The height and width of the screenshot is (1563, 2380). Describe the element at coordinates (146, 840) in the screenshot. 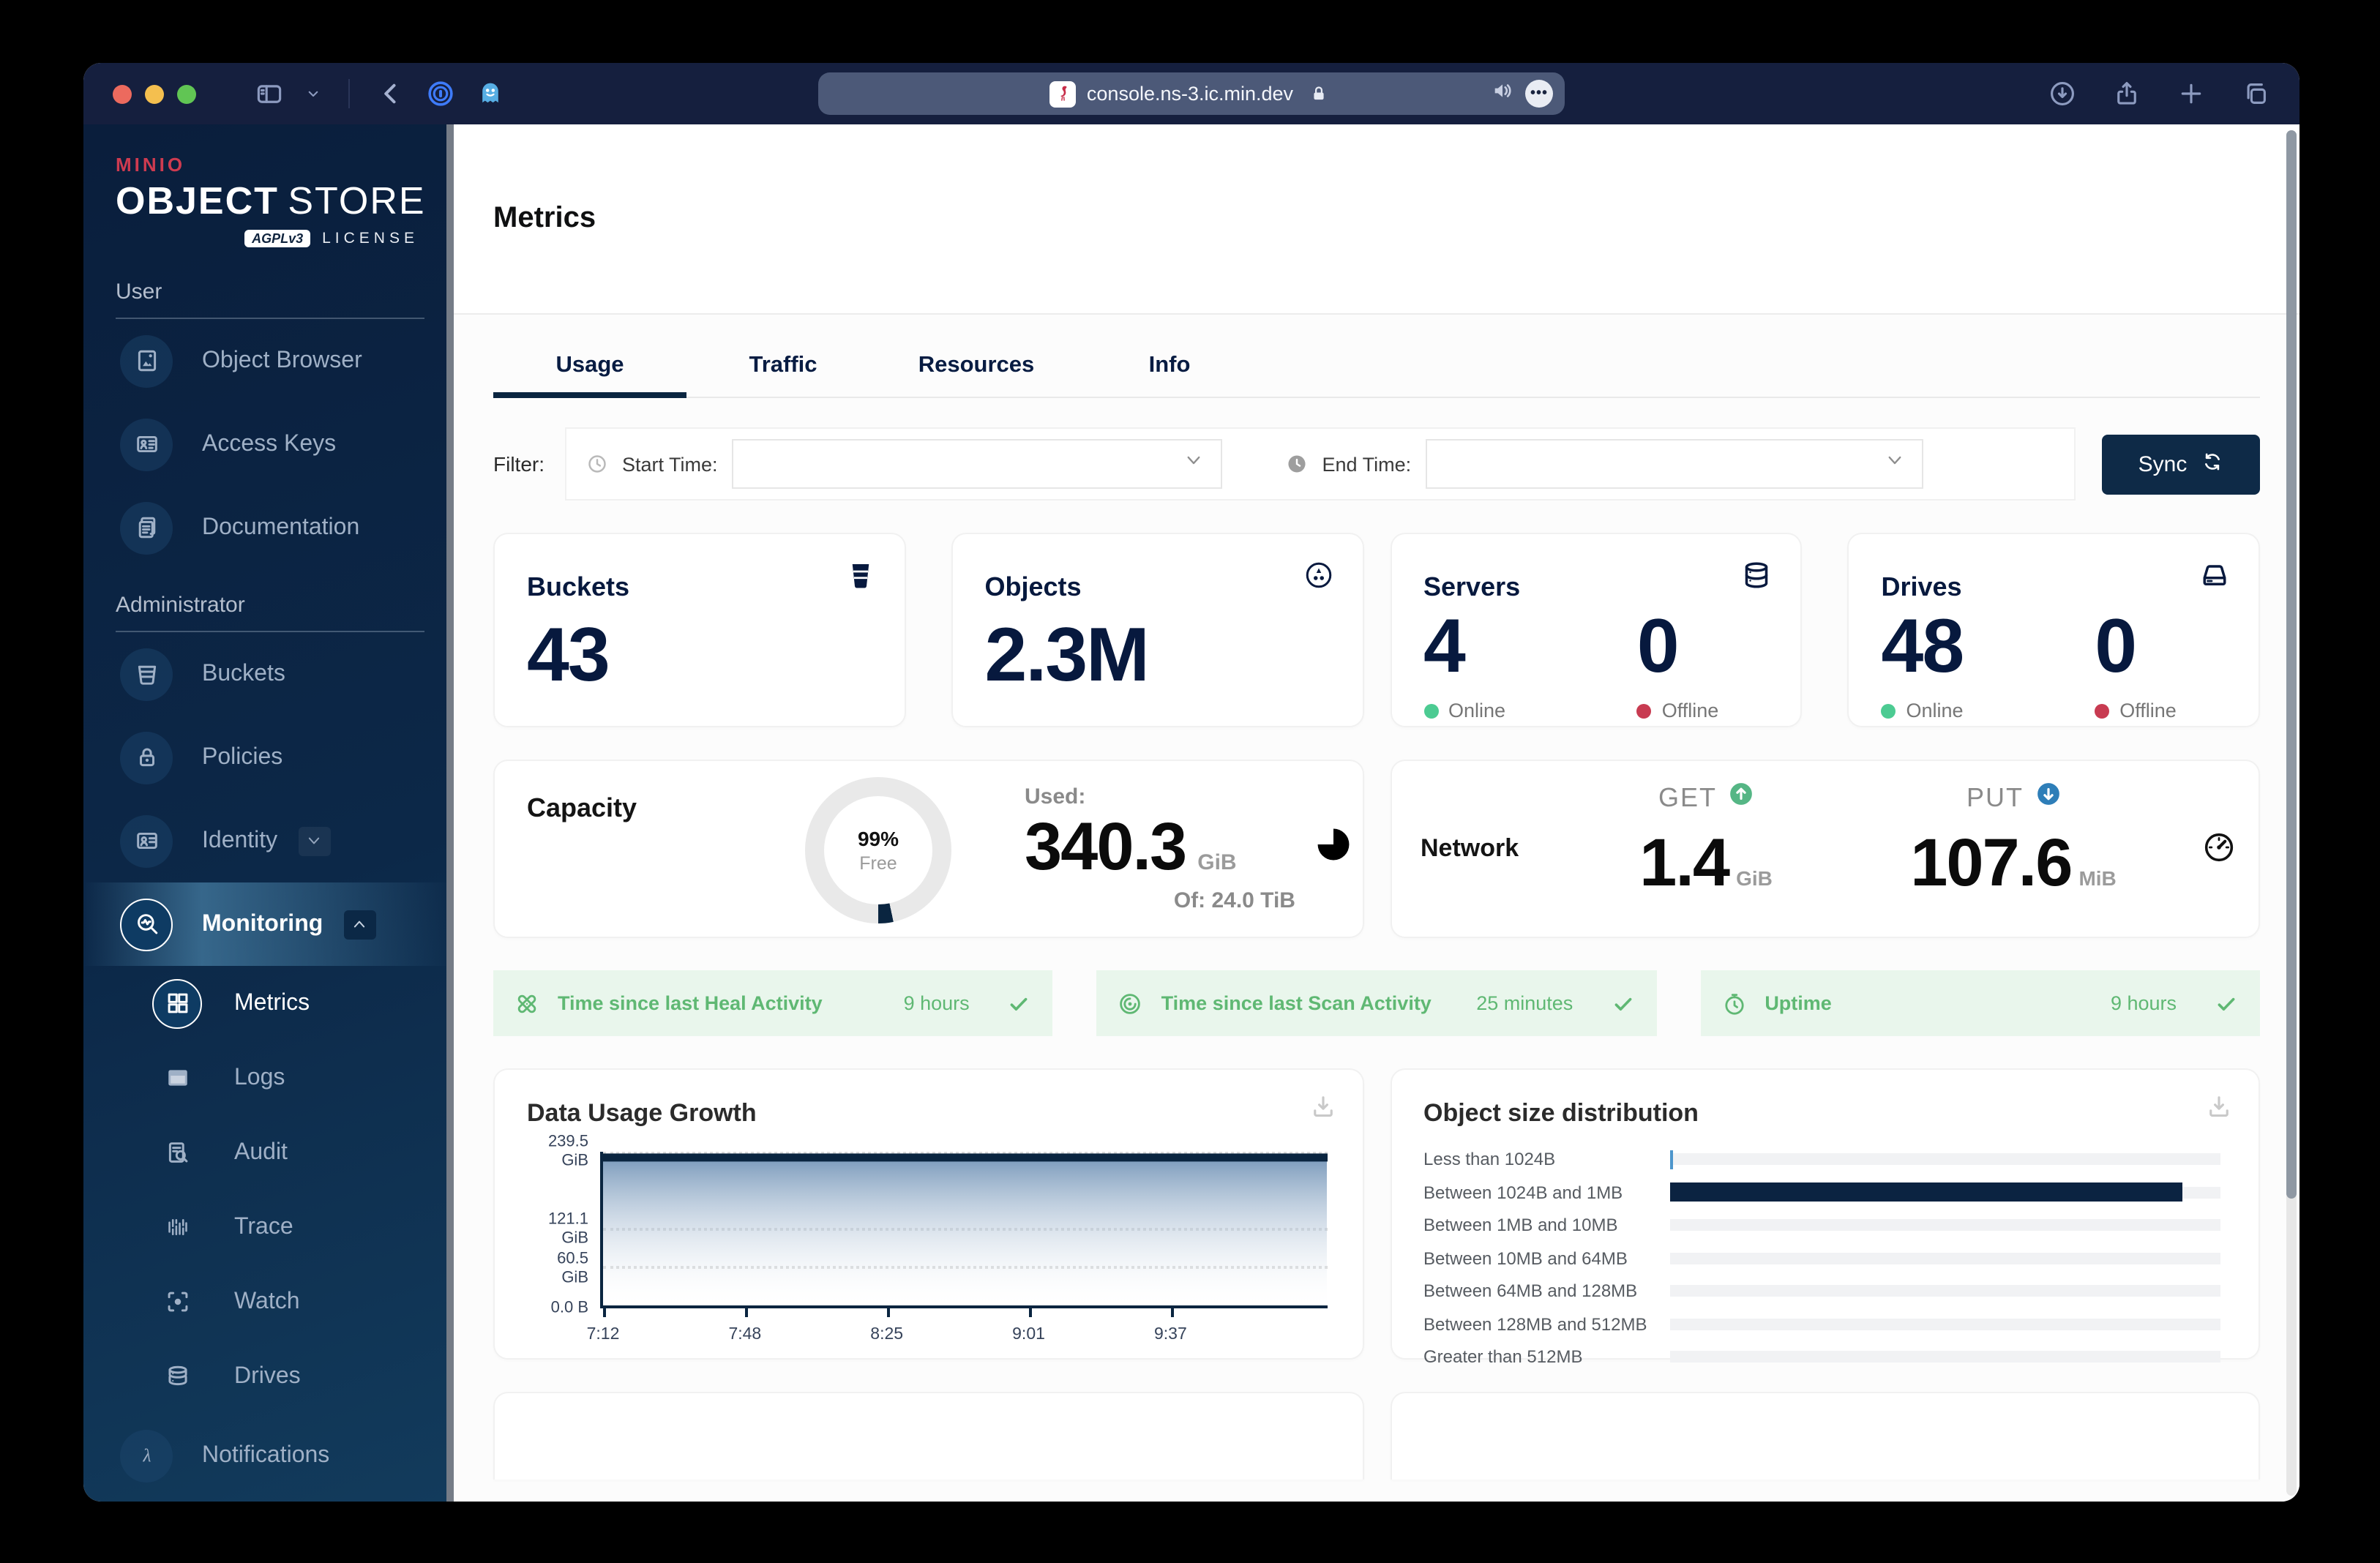

I see `identity-icon` at that location.